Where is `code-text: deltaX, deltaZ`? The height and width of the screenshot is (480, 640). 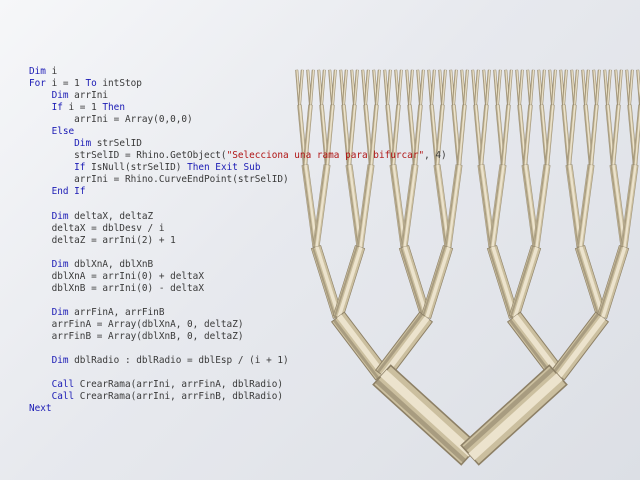
code-text: deltaX, deltaZ is located at coordinates (111, 216).